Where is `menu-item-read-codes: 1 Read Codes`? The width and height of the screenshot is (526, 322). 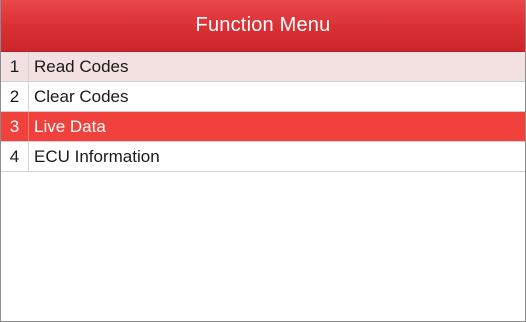
menu-item-read-codes: 1 Read Codes is located at coordinates (263, 67).